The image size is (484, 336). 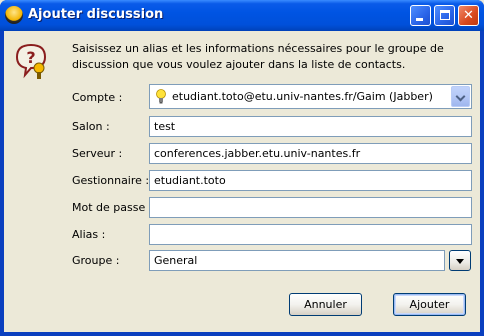 I want to click on close-button: ✕, so click(x=468, y=15).